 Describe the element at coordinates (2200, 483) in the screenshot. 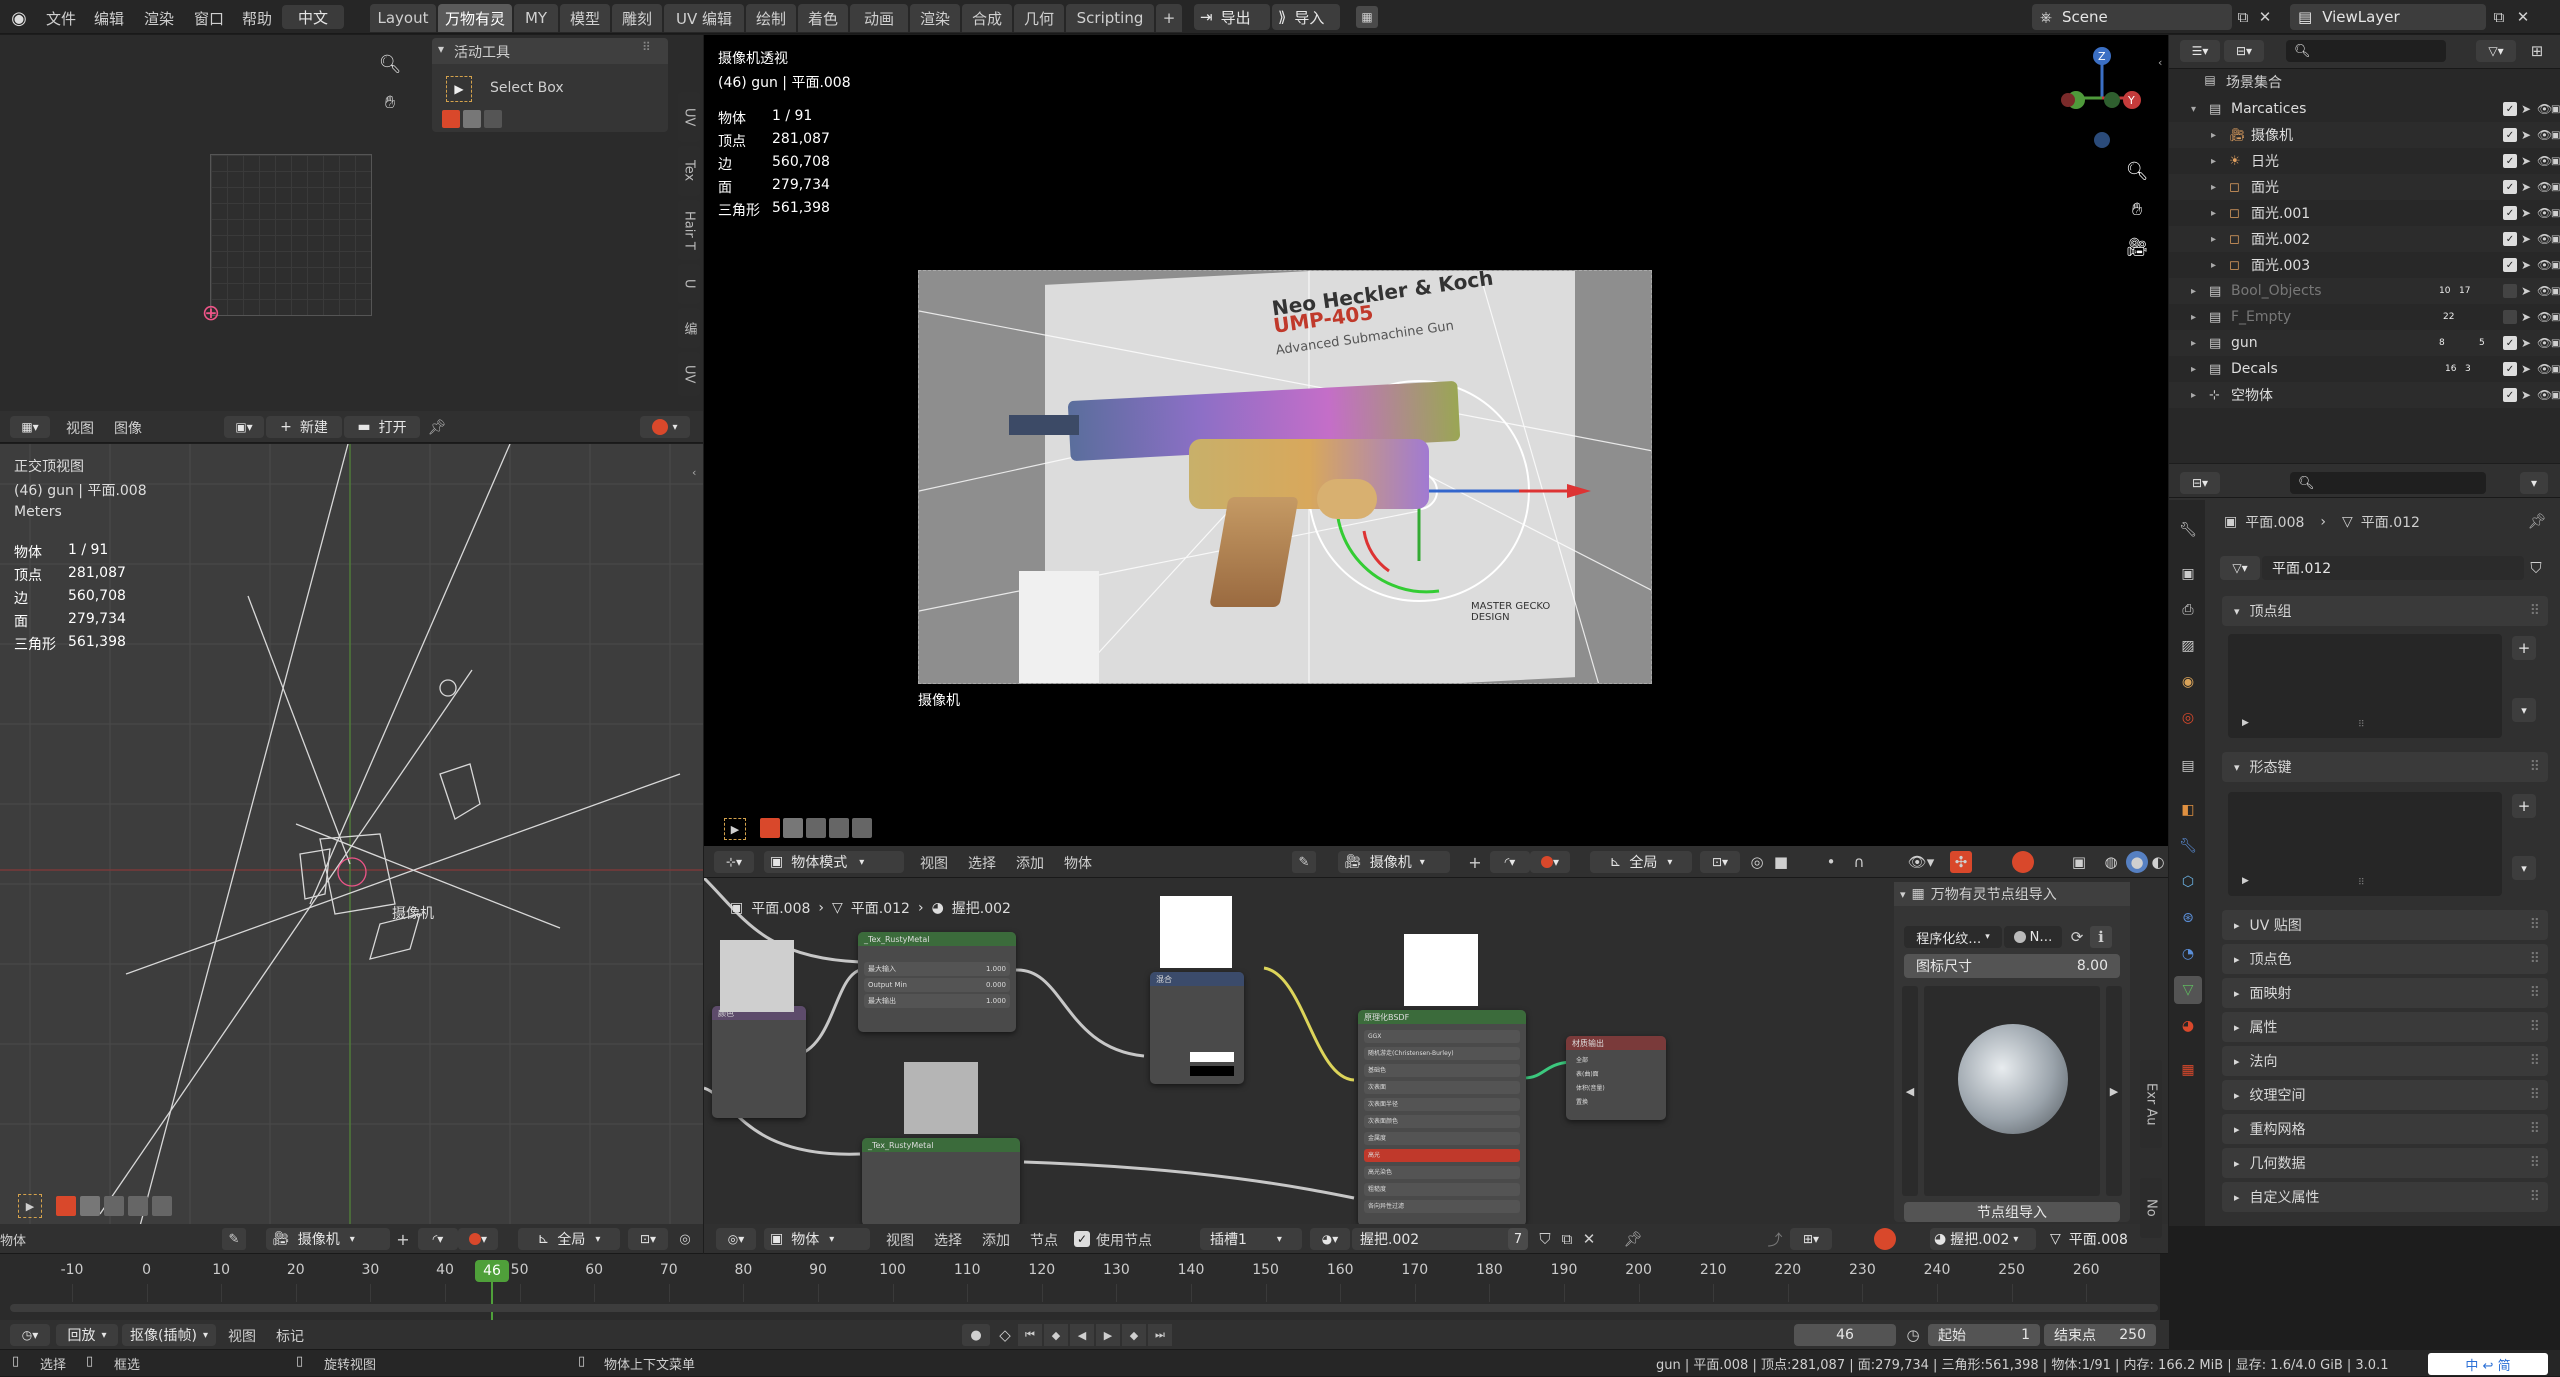

I see `properties-editor-type: ⊟▾` at that location.